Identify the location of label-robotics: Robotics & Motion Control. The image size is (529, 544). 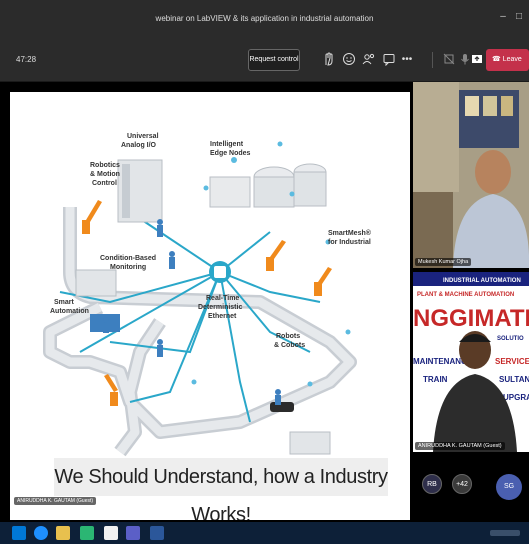
(106, 174).